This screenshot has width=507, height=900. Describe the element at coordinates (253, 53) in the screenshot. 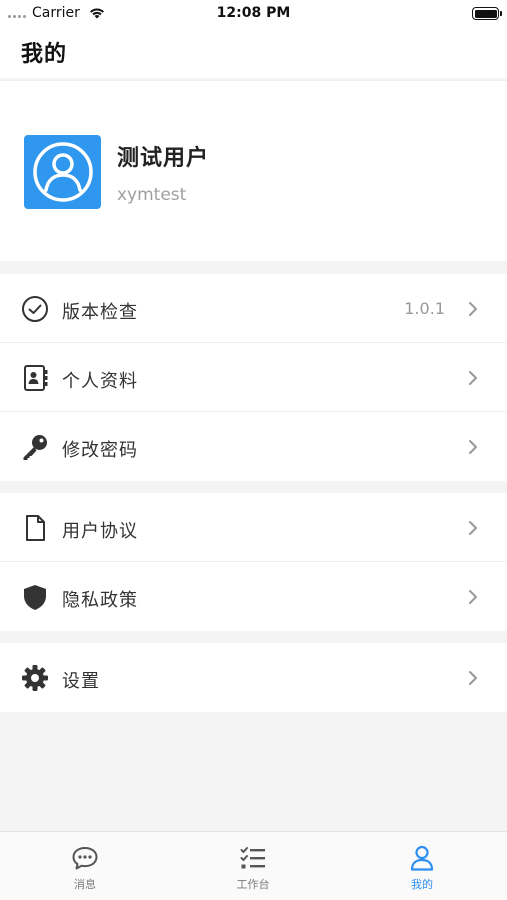

I see `nav-bar: 我的` at that location.